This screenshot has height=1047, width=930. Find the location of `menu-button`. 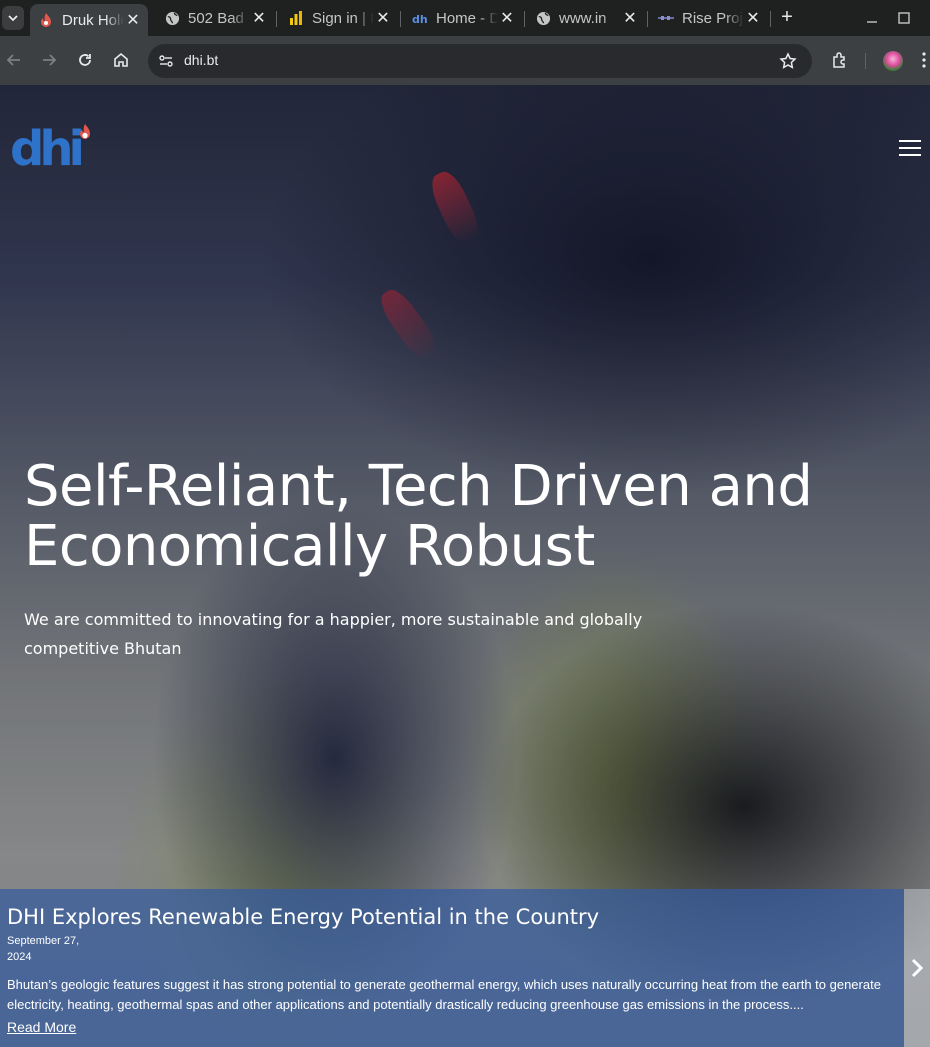

menu-button is located at coordinates (924, 60).